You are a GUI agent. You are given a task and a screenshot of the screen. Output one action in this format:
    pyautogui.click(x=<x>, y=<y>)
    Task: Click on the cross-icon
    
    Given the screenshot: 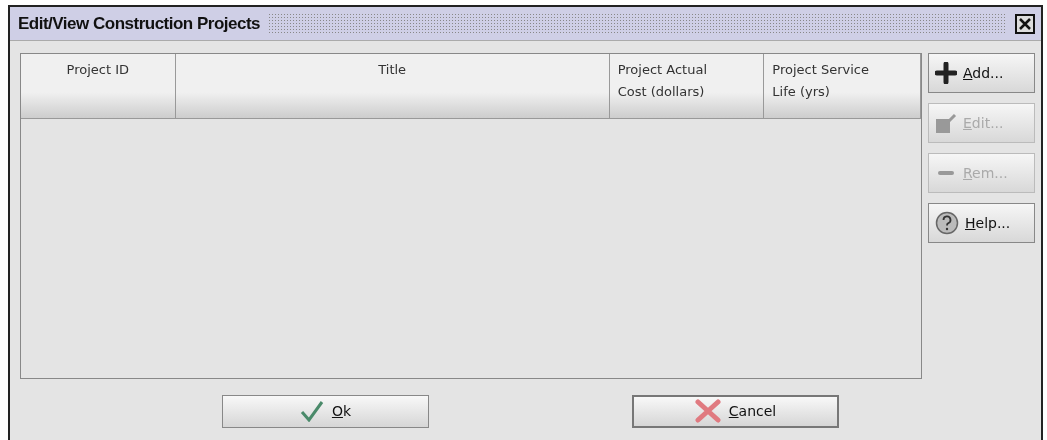 What is the action you would take?
    pyautogui.click(x=707, y=411)
    